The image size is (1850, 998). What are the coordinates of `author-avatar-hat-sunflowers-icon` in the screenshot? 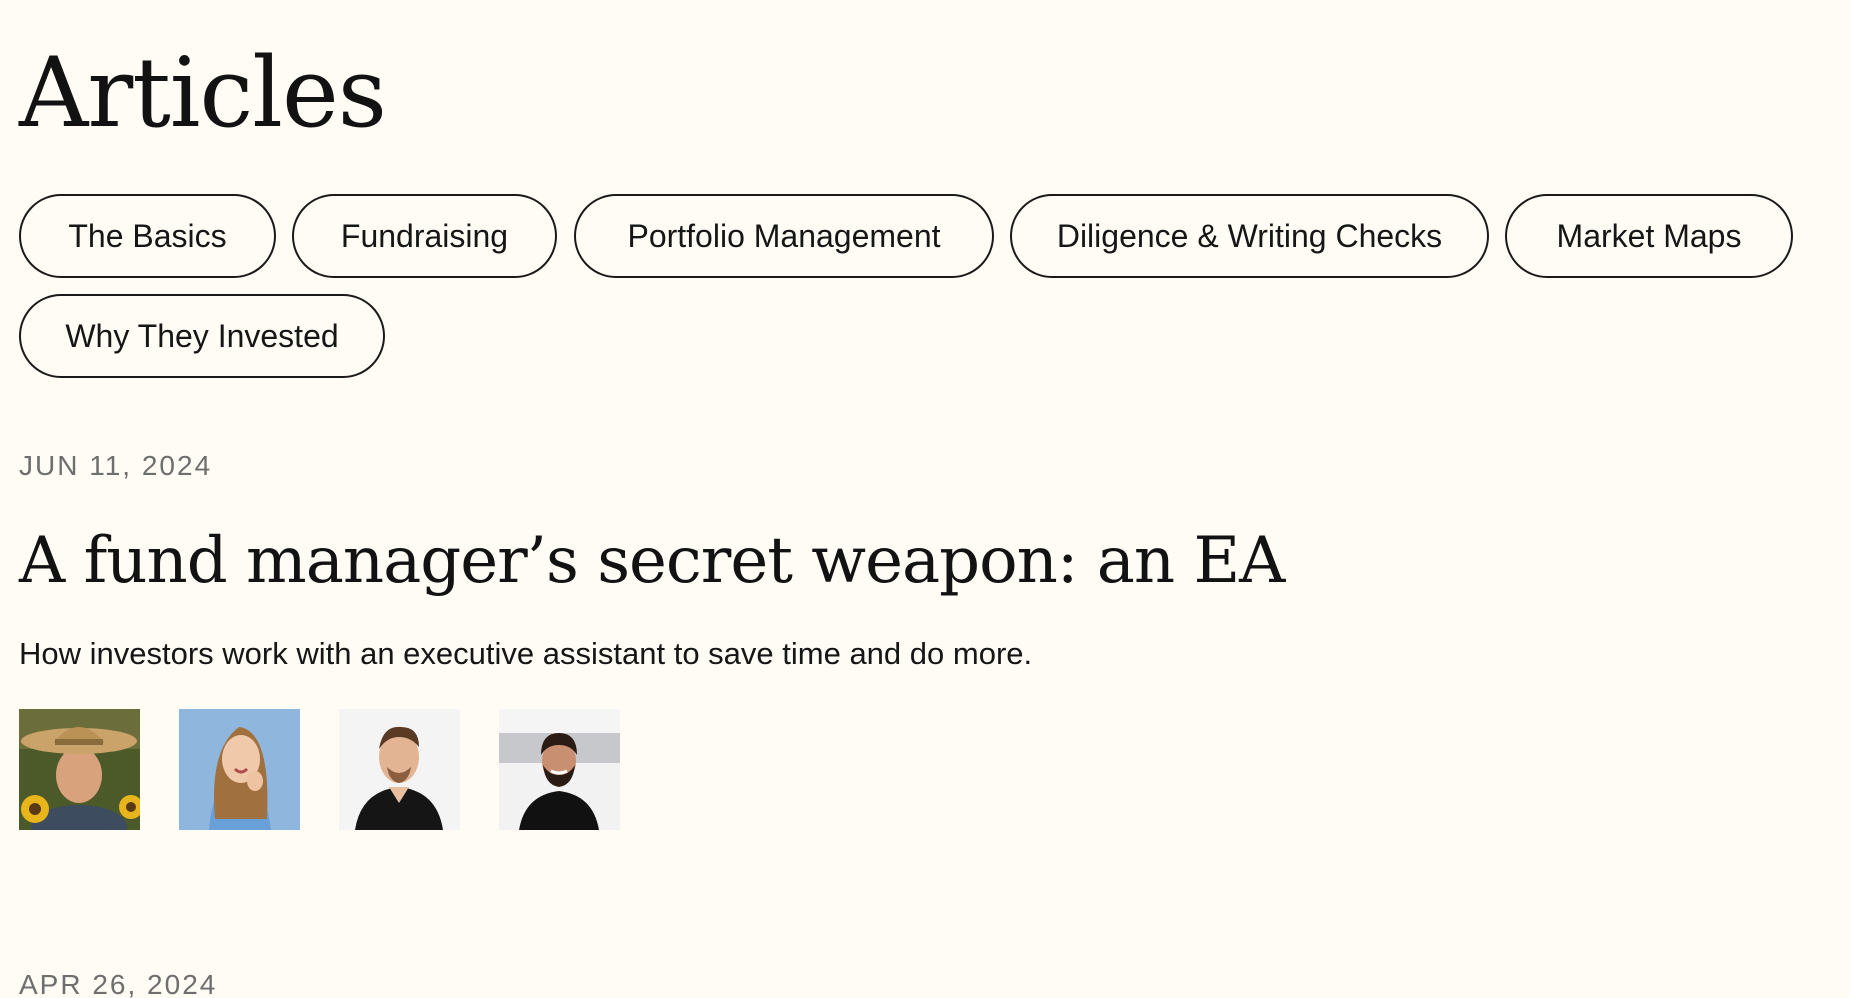 It's located at (79, 769).